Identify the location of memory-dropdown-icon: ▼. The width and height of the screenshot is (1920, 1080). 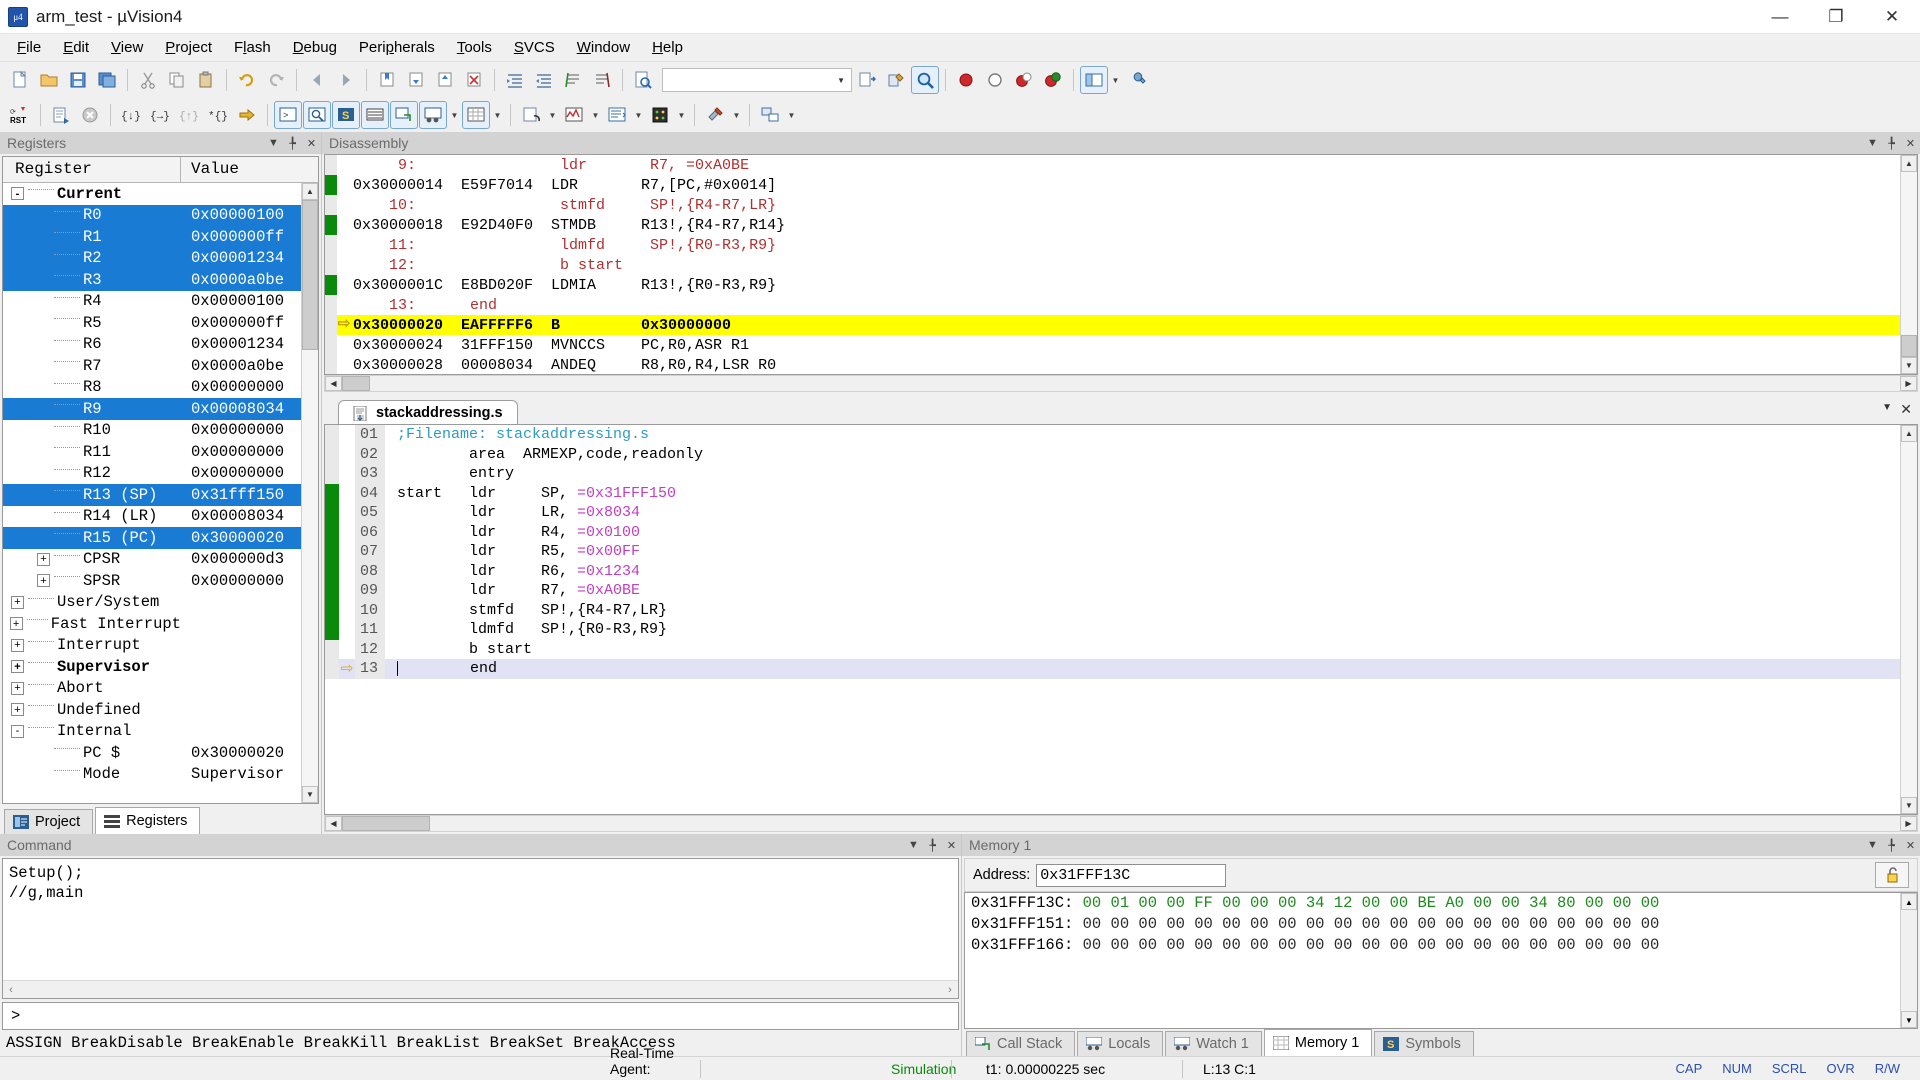
(497, 115).